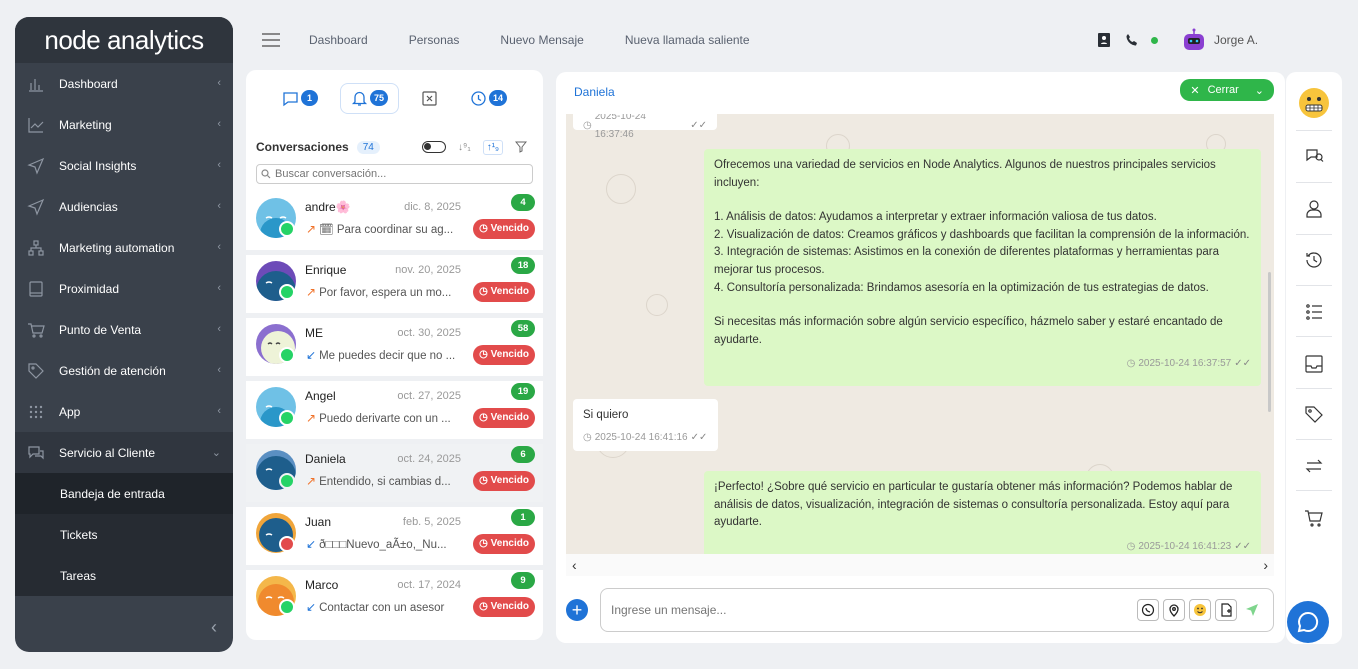 Image resolution: width=1358 pixels, height=669 pixels. I want to click on top-link-nuevo-mensaje: Nuevo Mensaje, so click(541, 40).